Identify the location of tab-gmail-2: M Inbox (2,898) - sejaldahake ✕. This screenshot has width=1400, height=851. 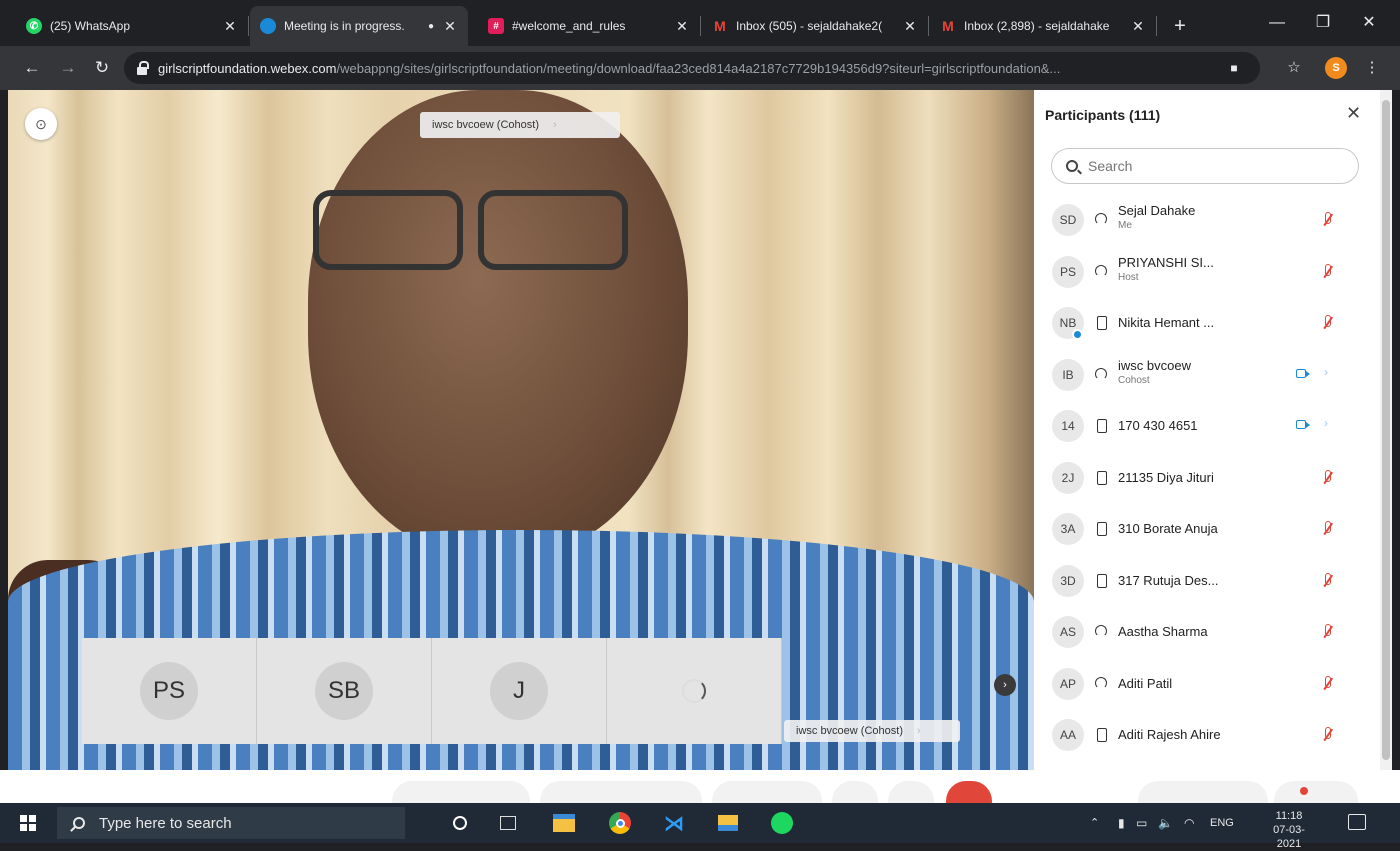
(1043, 26).